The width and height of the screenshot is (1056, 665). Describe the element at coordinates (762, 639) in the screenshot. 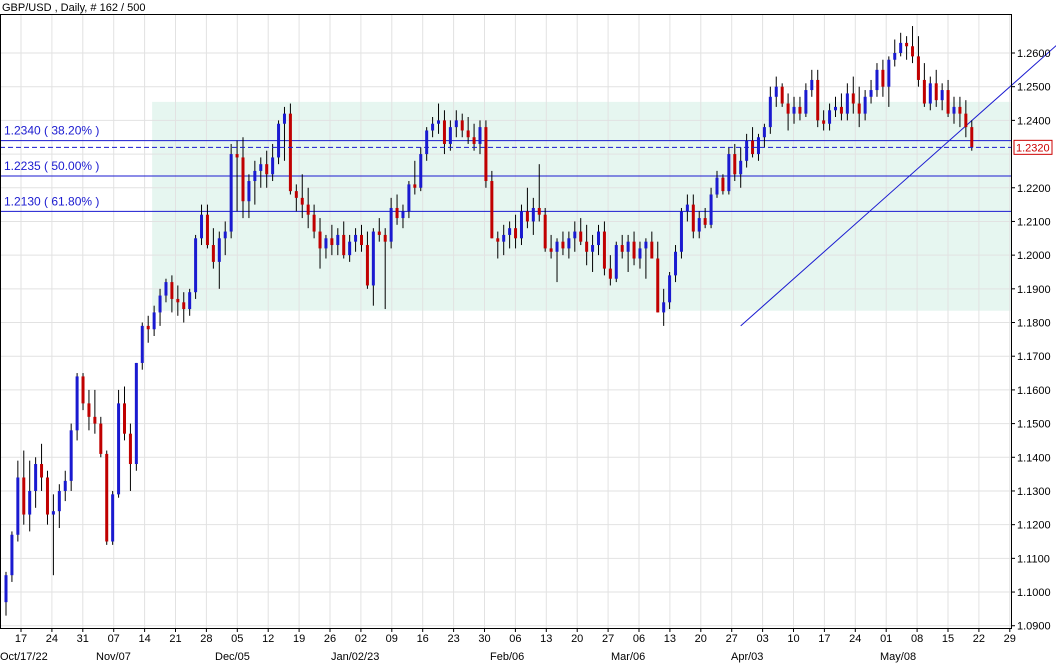

I see `x-tick-label: 03` at that location.